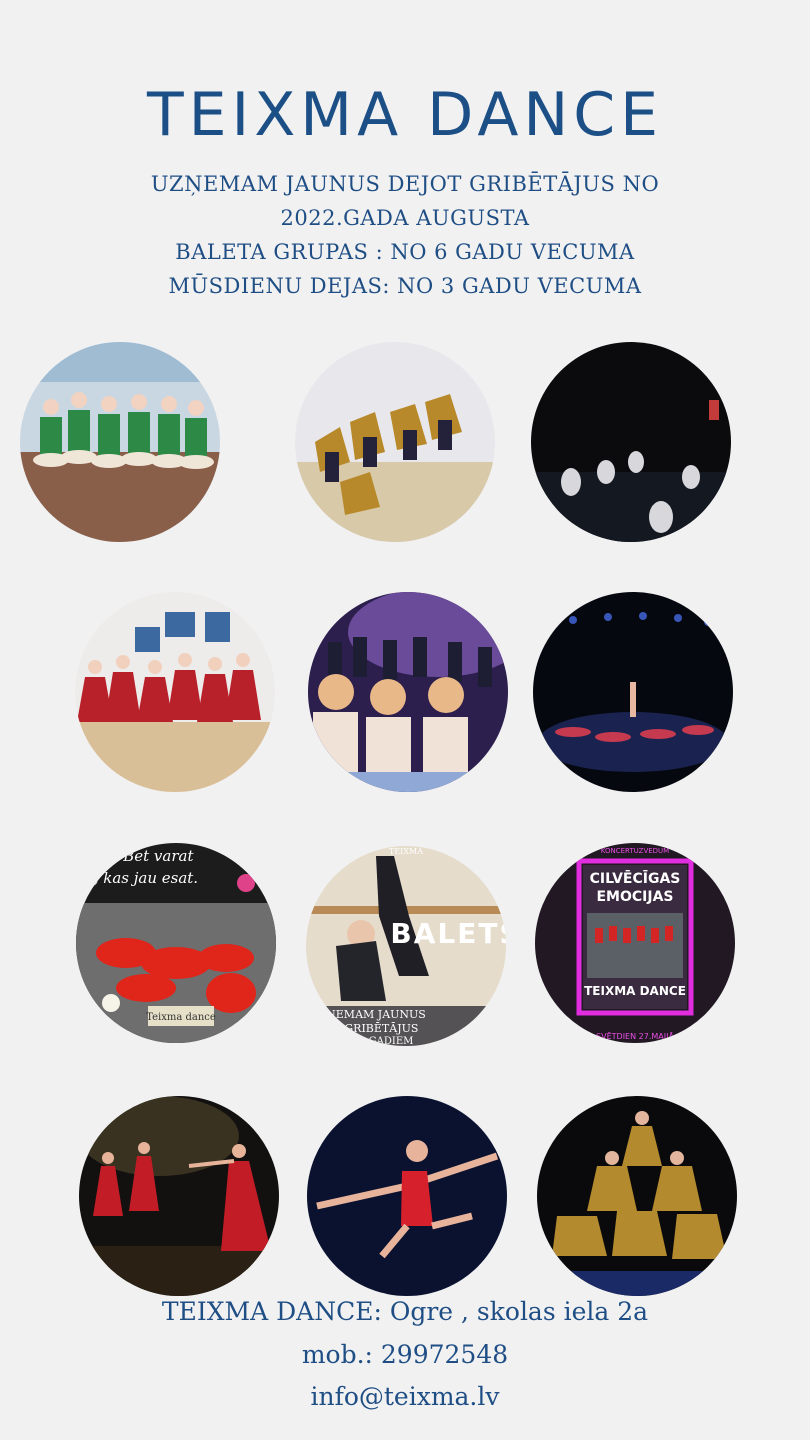  I want to click on footer-address: TEIXMA DANCE: Ogre , skolas iela 2a, so click(405, 1311).